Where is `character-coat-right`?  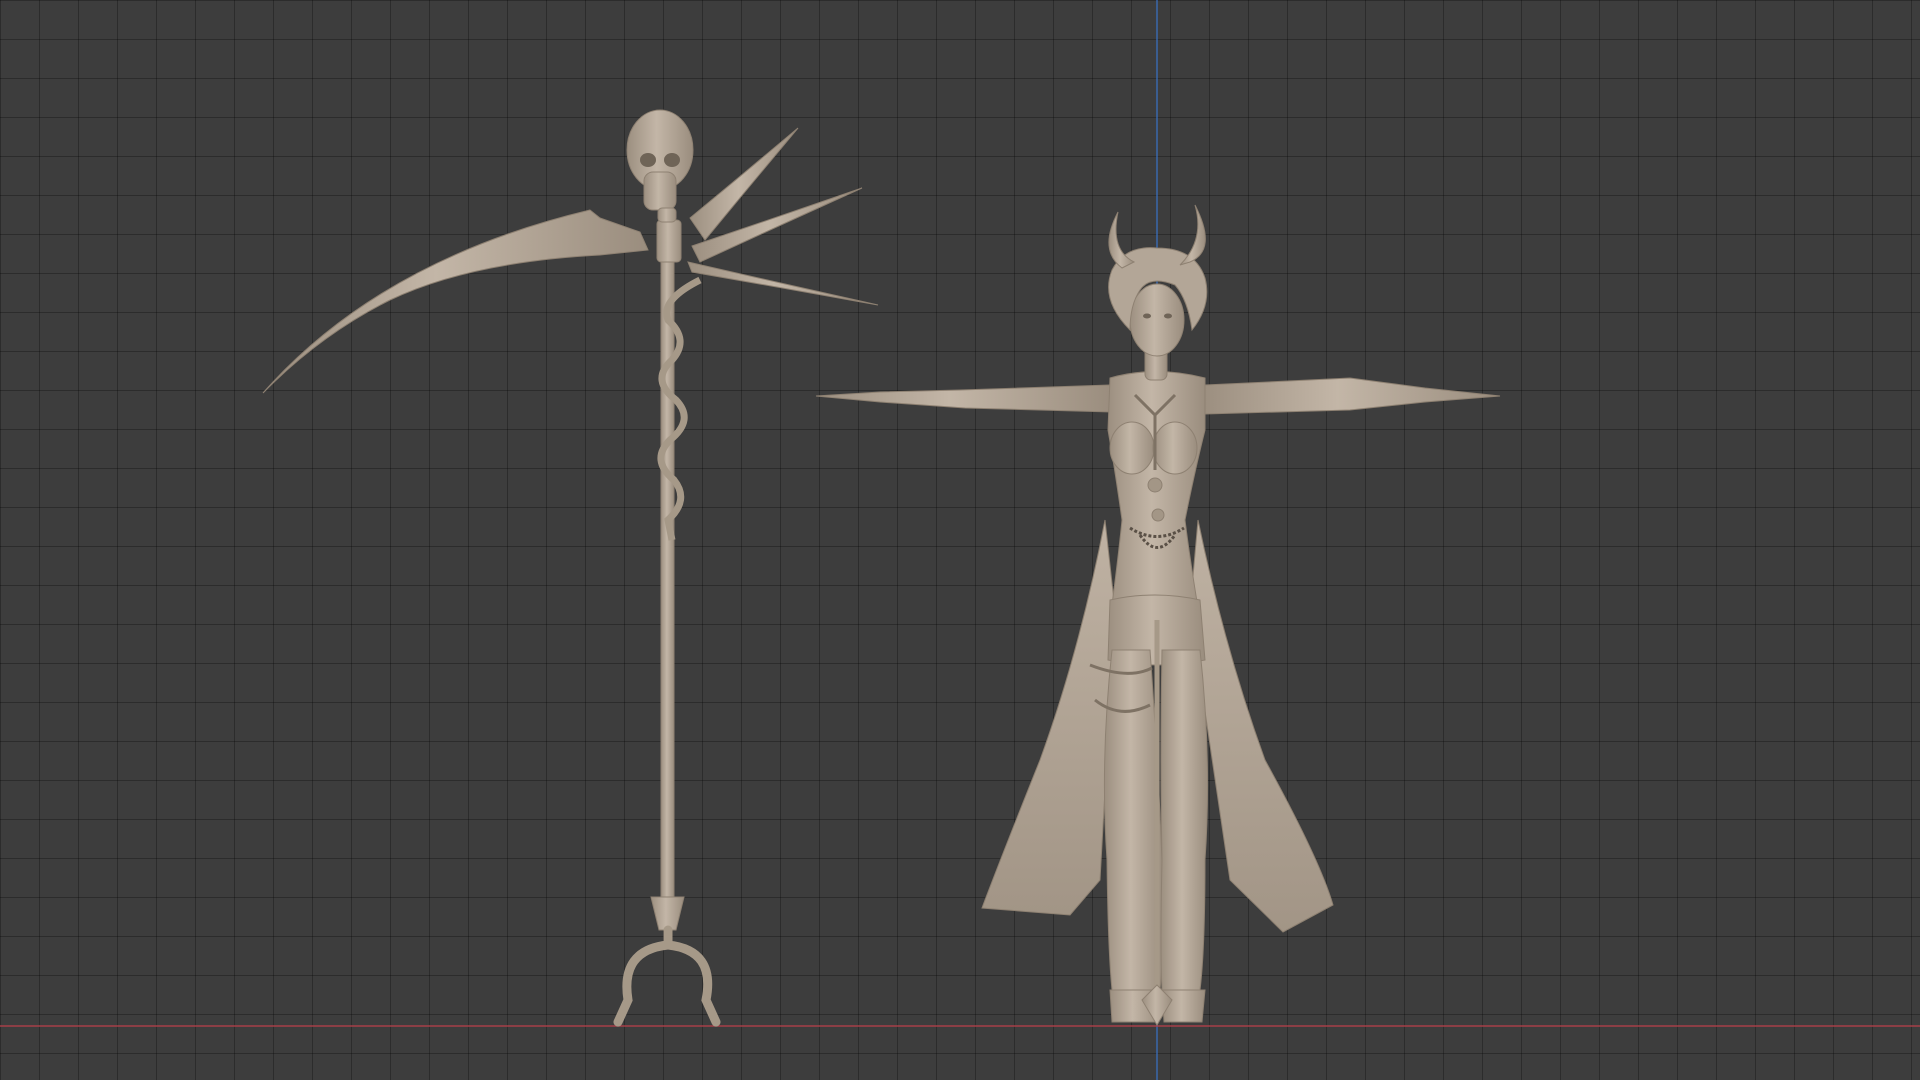 character-coat-right is located at coordinates (1261, 726).